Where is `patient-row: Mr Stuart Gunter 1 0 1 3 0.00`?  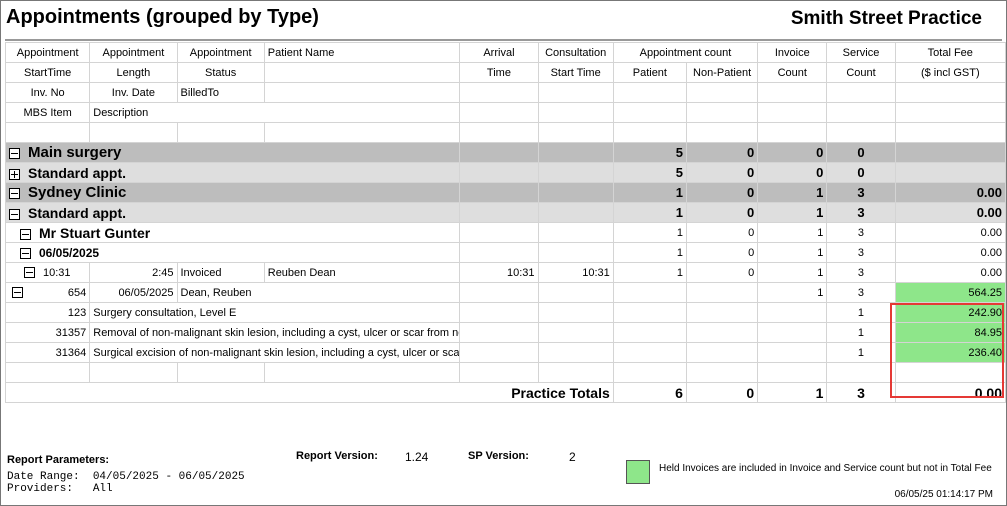
patient-row: Mr Stuart Gunter 1 0 1 3 0.00 is located at coordinates (505, 232).